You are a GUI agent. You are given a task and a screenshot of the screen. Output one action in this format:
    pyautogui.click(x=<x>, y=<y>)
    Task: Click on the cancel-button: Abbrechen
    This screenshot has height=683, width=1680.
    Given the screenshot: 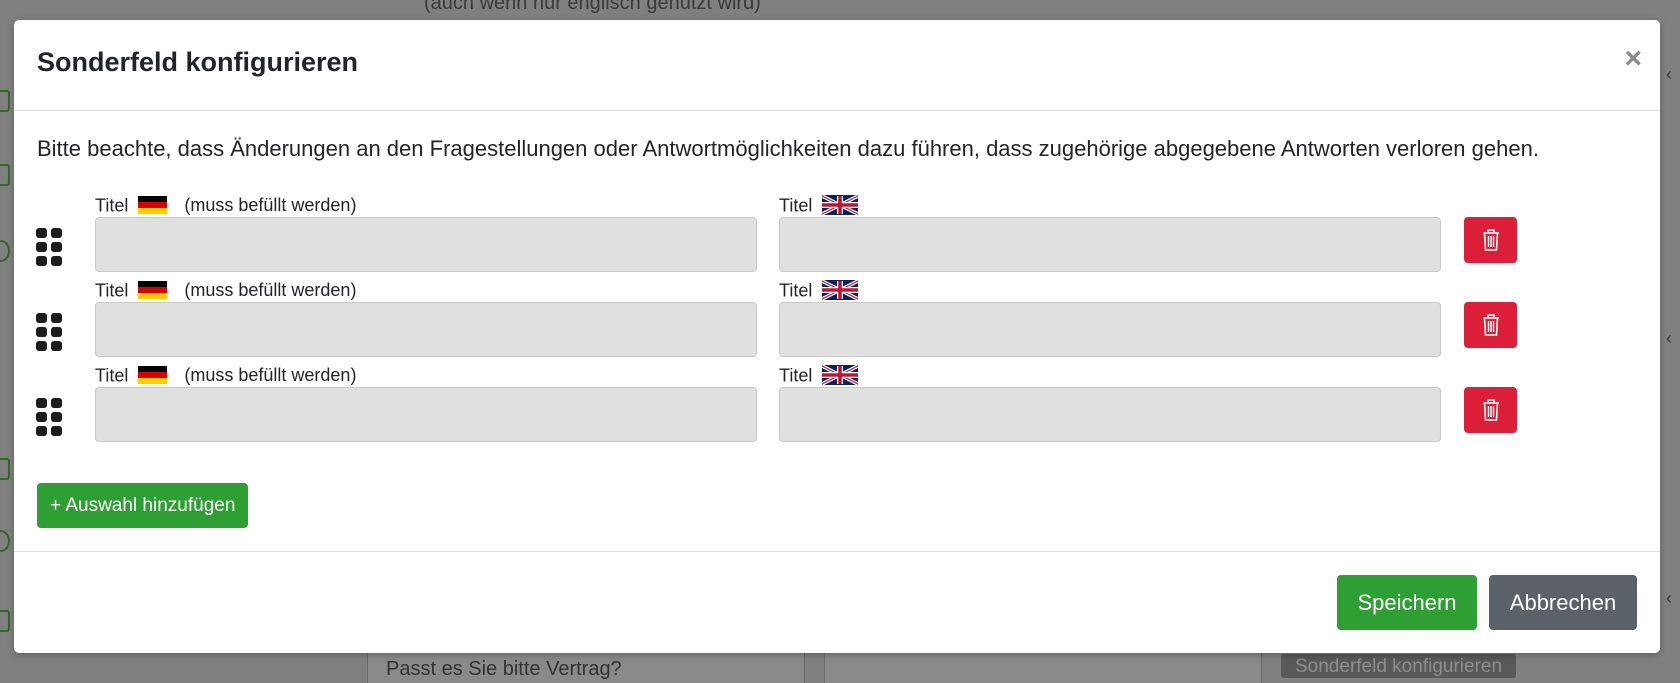 What is the action you would take?
    pyautogui.click(x=1563, y=602)
    